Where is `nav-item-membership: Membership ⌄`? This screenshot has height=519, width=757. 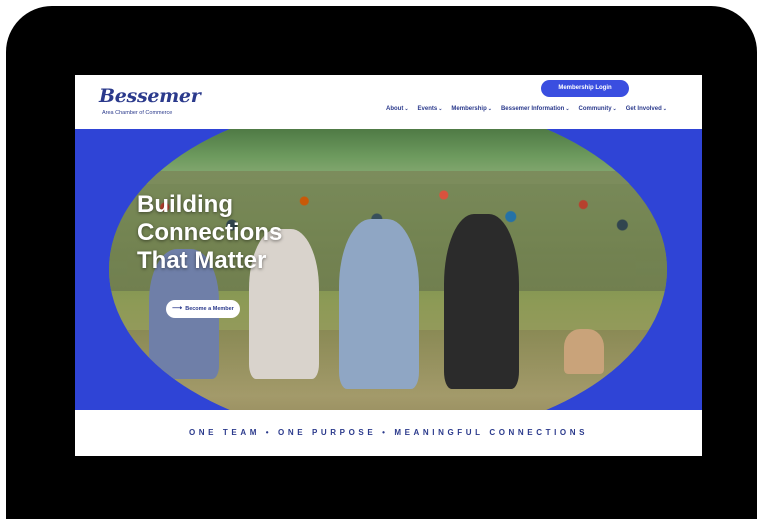
nav-item-membership: Membership ⌄ is located at coordinates (471, 109).